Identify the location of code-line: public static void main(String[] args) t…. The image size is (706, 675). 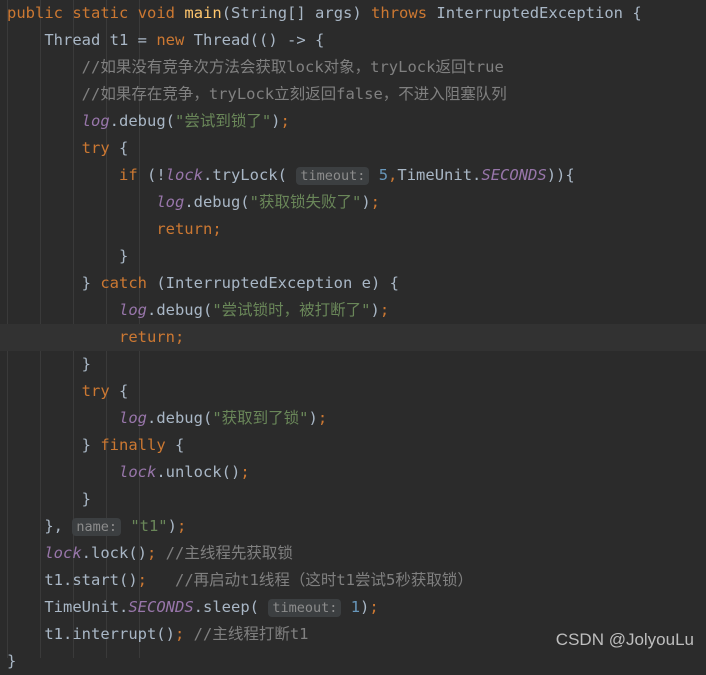
(353, 13).